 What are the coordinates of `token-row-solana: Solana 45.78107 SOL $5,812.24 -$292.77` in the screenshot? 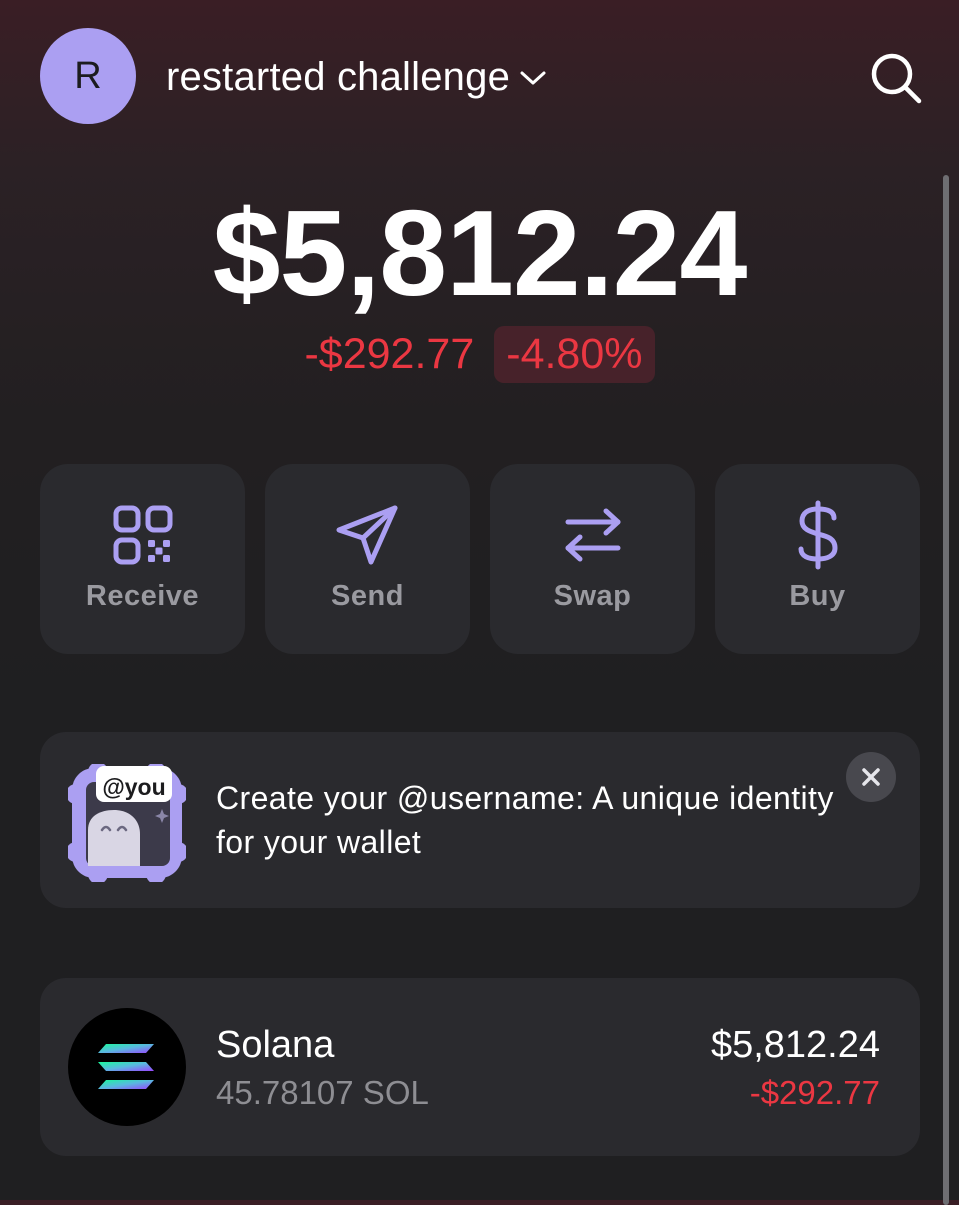 It's located at (480, 1067).